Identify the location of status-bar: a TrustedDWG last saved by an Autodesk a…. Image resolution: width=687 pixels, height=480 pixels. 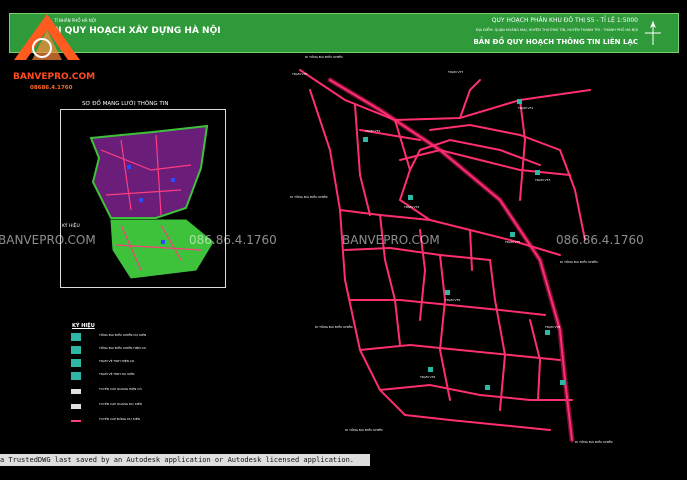
(185, 460).